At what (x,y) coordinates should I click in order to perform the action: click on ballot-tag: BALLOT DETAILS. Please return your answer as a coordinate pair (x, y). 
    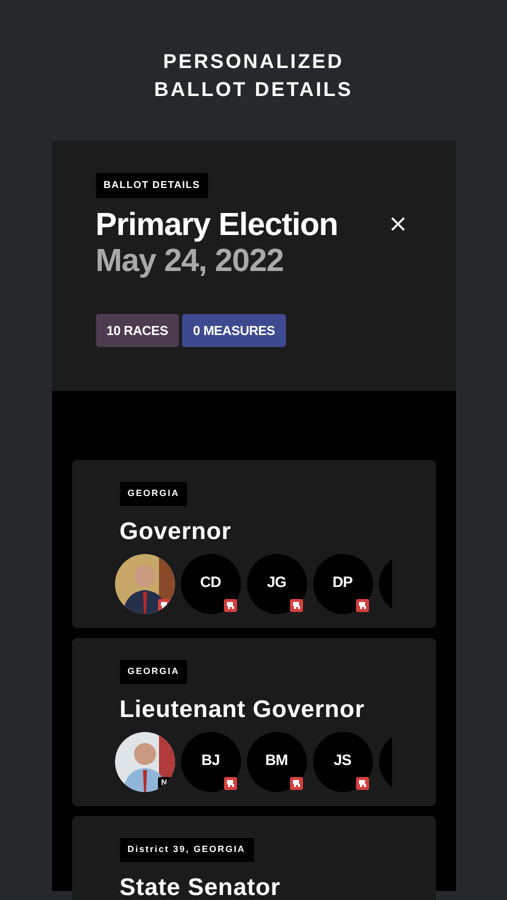
    Looking at the image, I should click on (152, 185).